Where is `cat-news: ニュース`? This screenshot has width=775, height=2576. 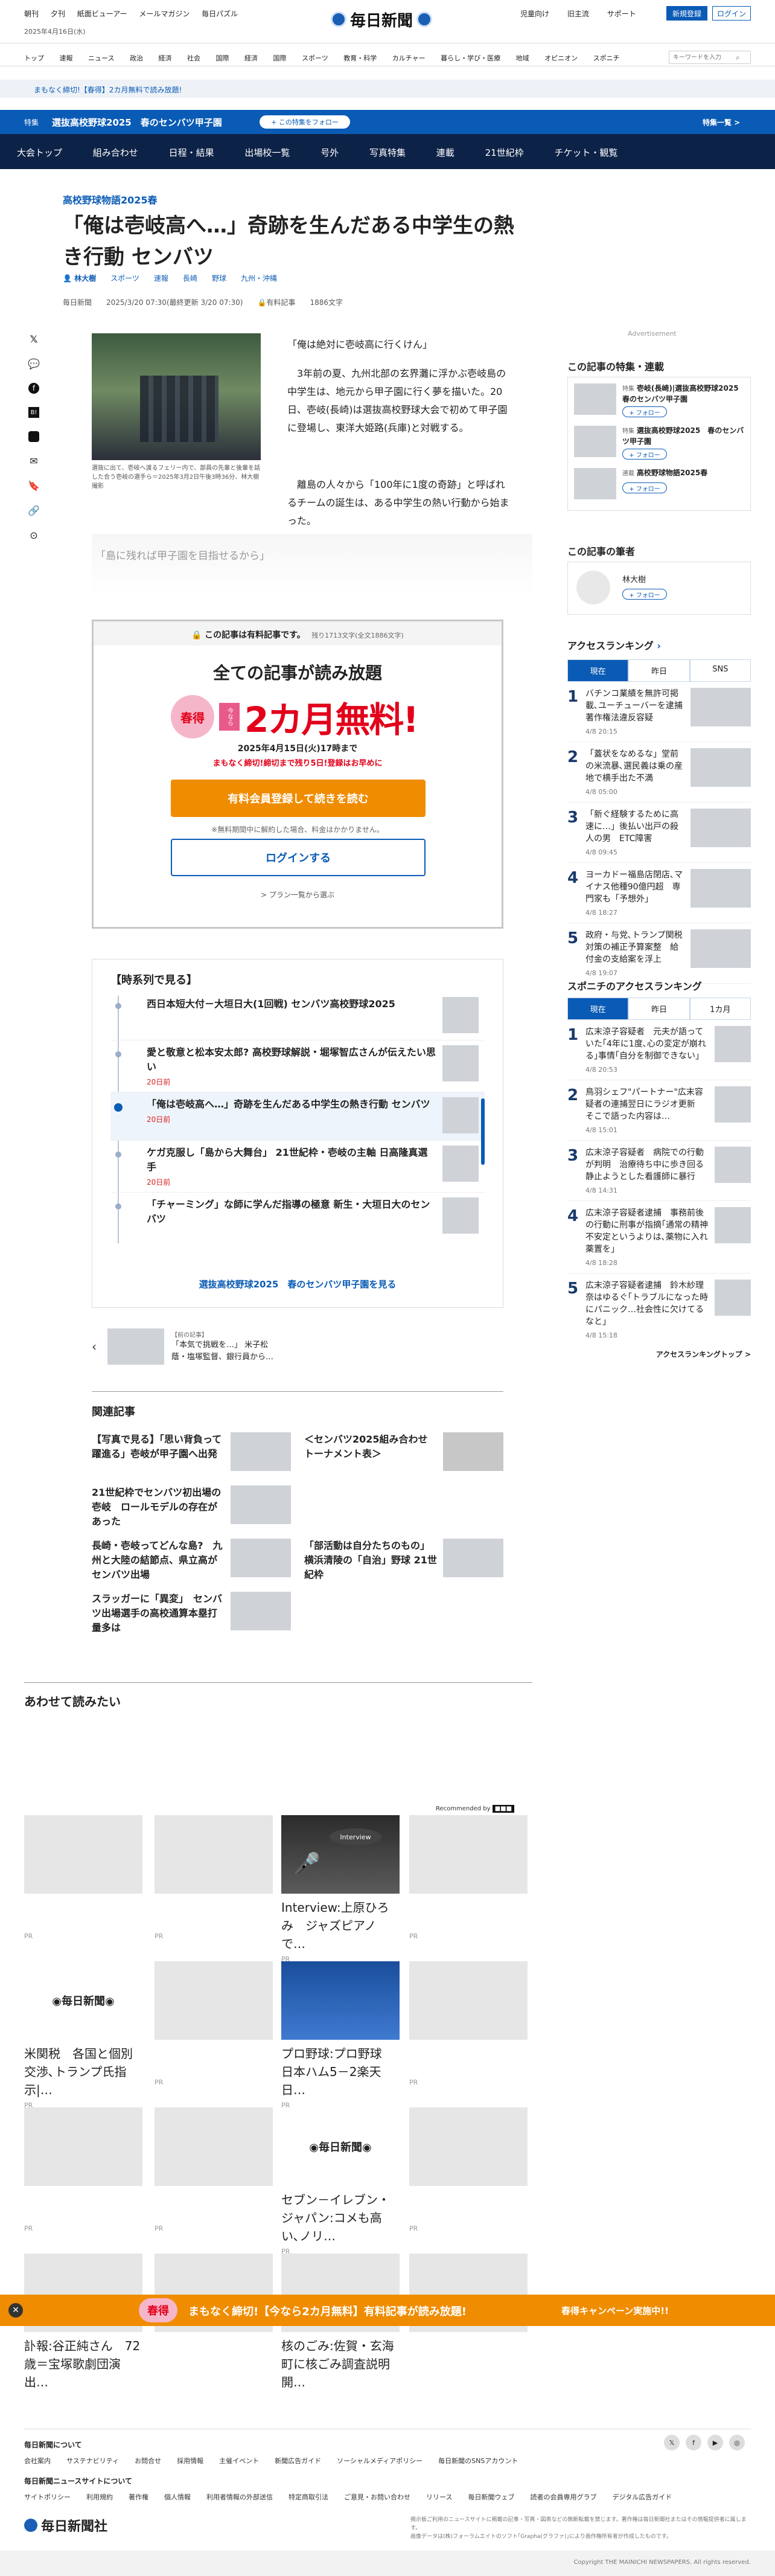 cat-news: ニュース is located at coordinates (101, 58).